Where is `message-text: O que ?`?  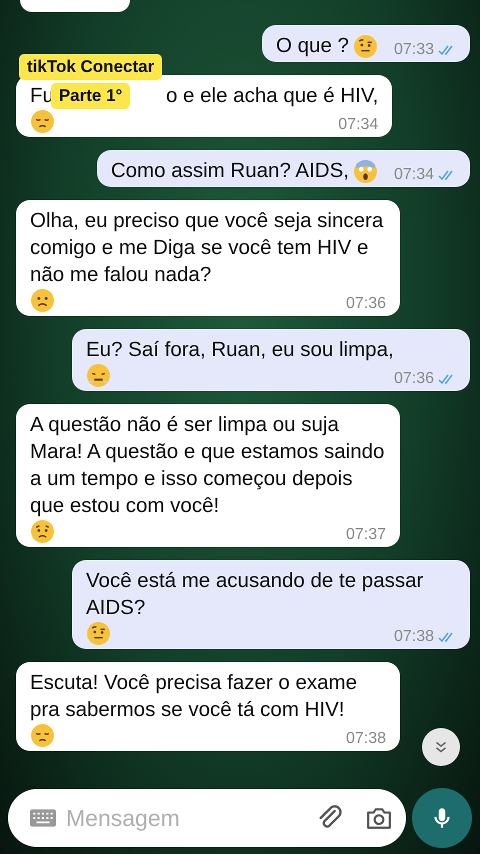 message-text: O que ? is located at coordinates (312, 46).